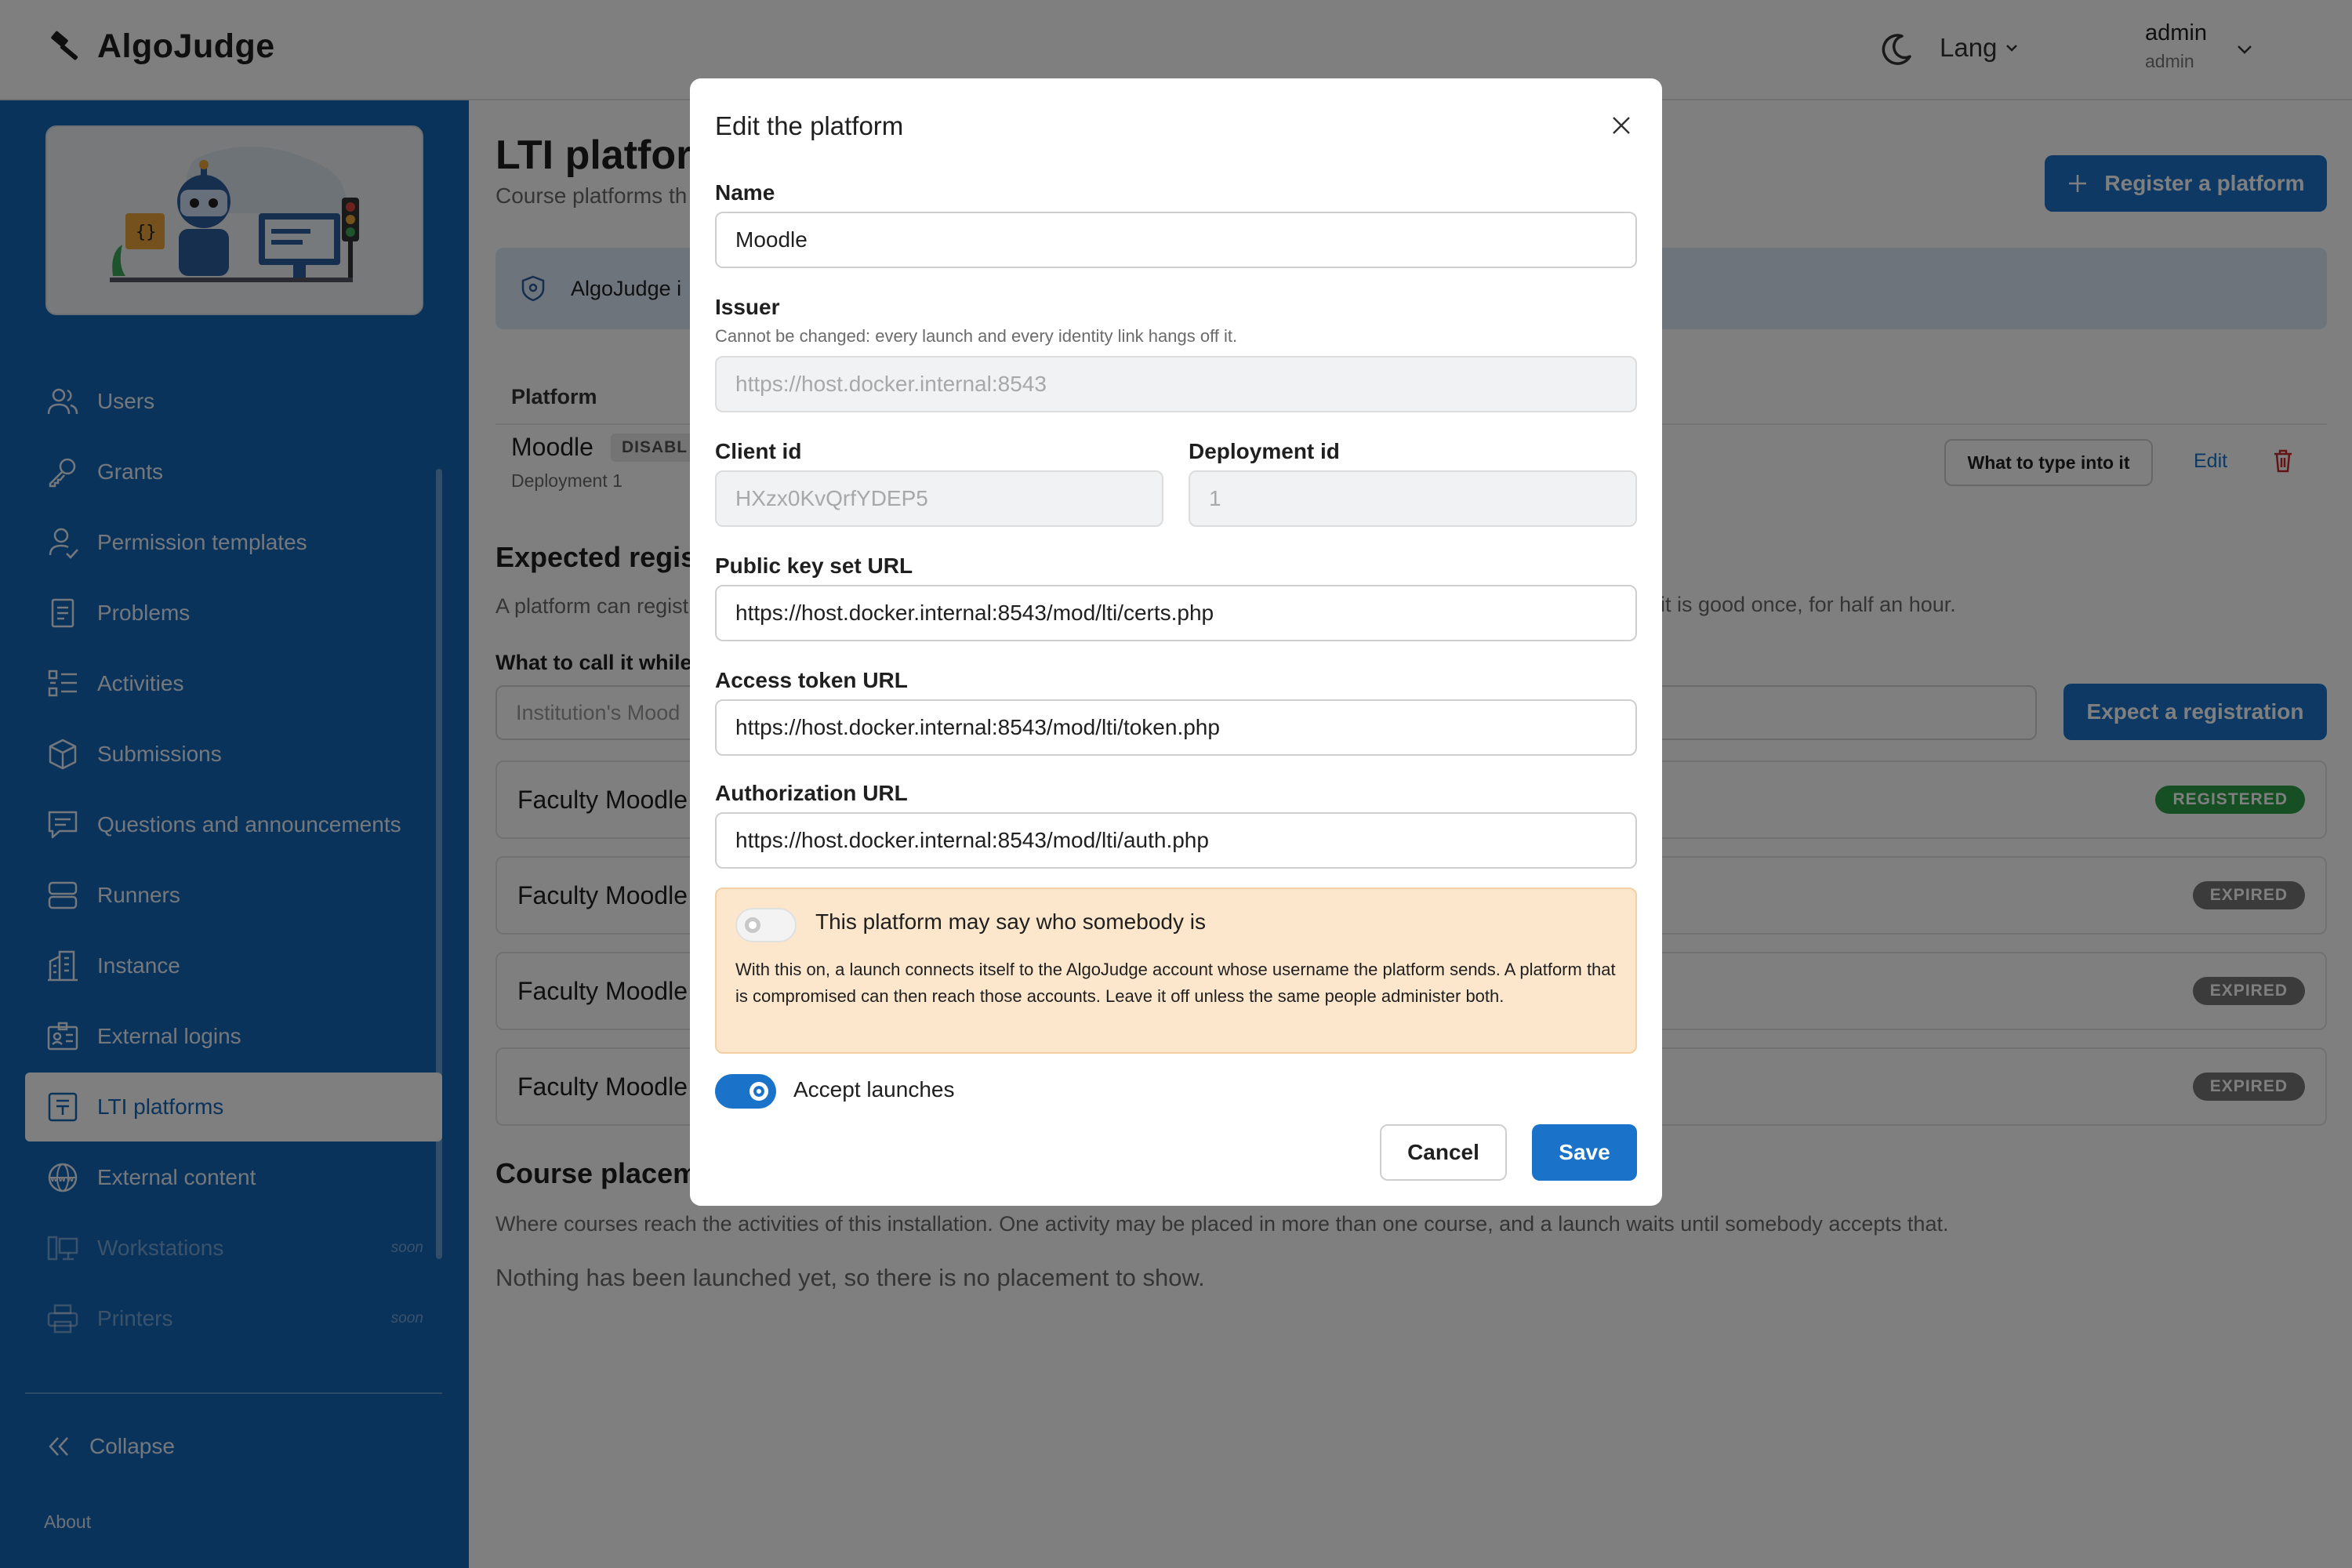 This screenshot has height=1568, width=2352. What do you see at coordinates (758, 451) in the screenshot?
I see `client-id-label: Client id` at bounding box center [758, 451].